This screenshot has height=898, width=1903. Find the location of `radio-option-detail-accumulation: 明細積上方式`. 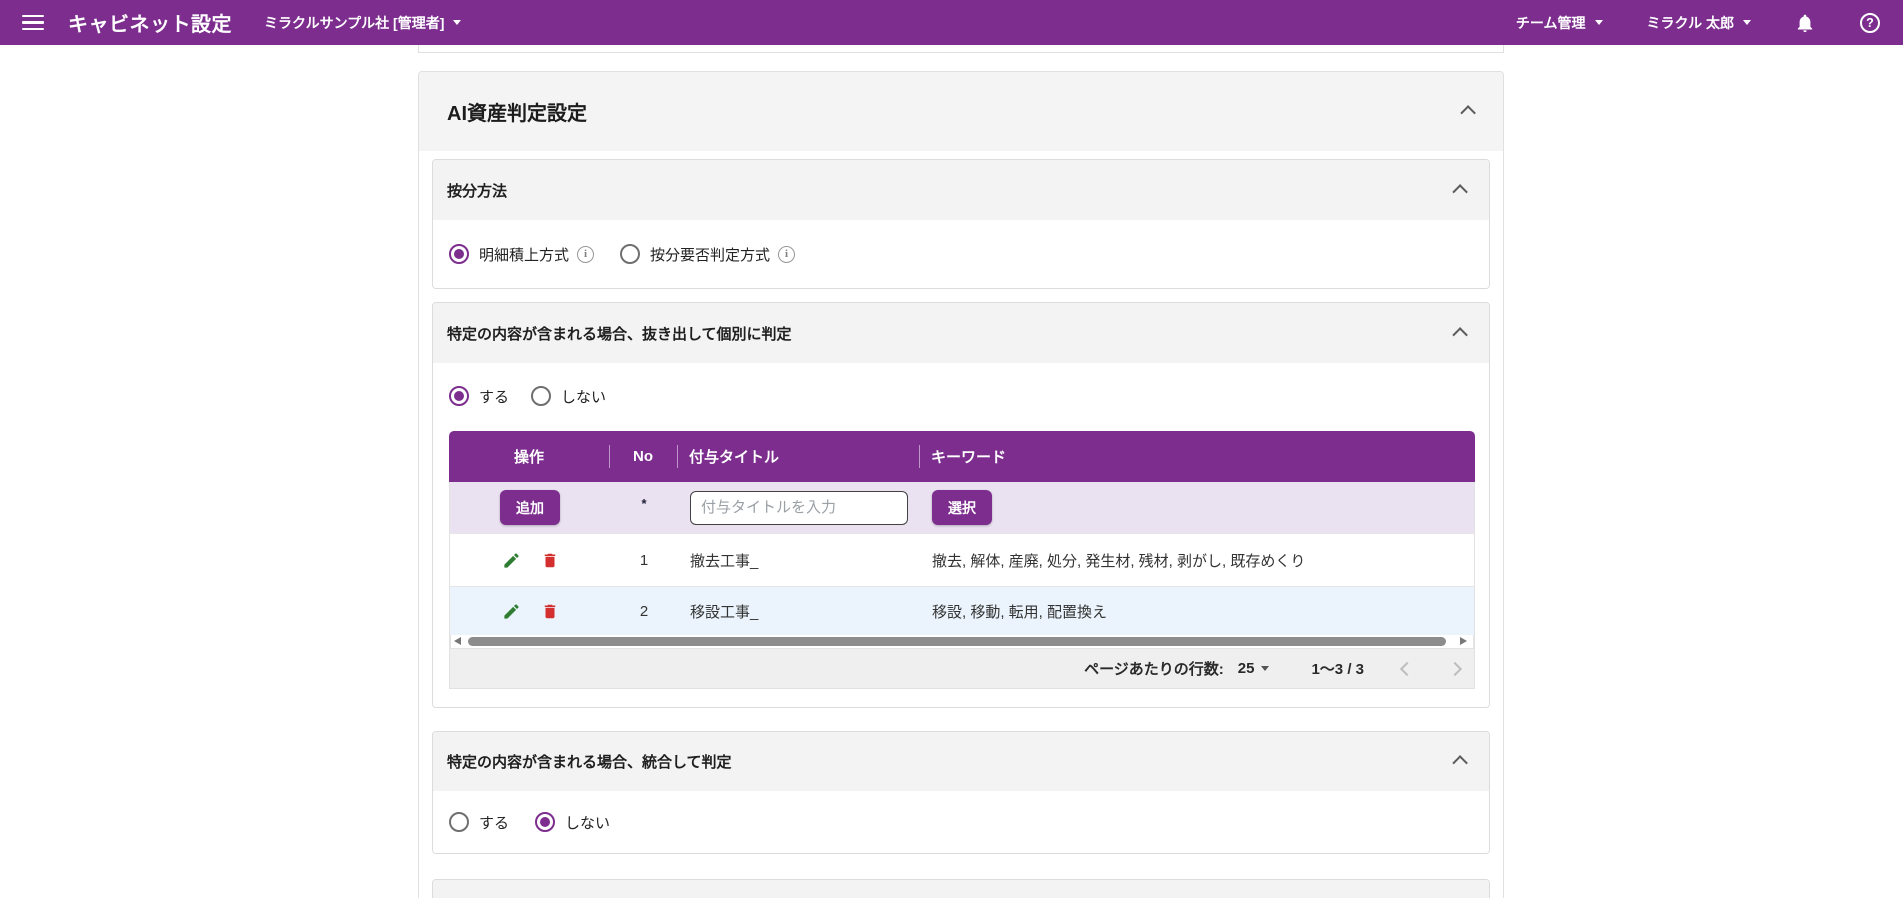

radio-option-detail-accumulation: 明細積上方式 is located at coordinates (522, 254).